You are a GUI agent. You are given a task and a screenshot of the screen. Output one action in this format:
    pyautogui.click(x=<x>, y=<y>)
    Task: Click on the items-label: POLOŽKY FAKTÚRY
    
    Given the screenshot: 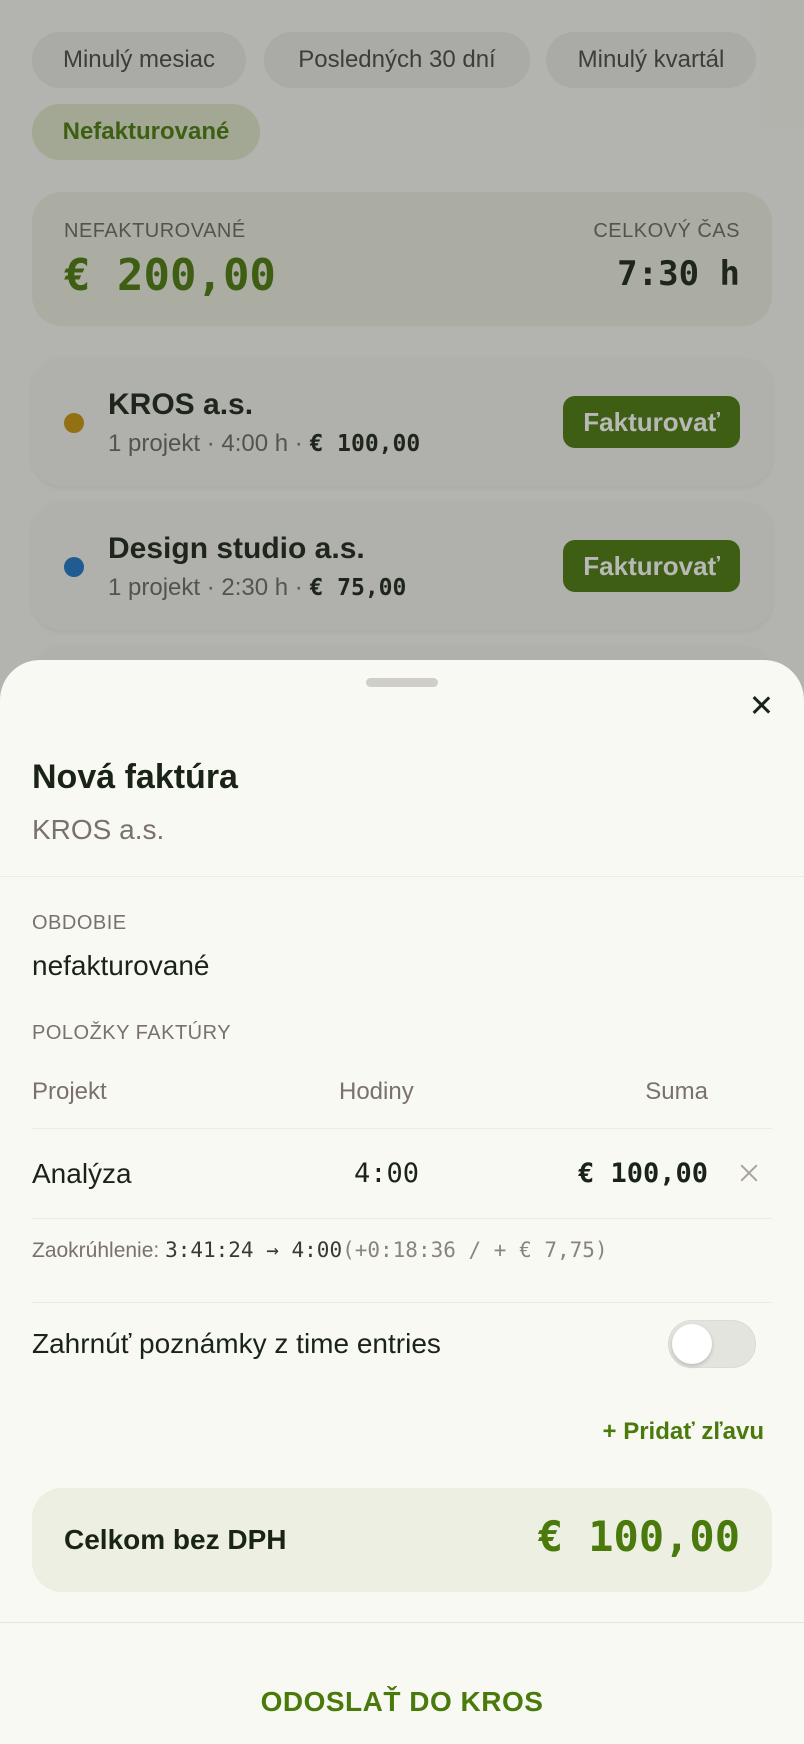 What is the action you would take?
    pyautogui.click(x=132, y=1033)
    